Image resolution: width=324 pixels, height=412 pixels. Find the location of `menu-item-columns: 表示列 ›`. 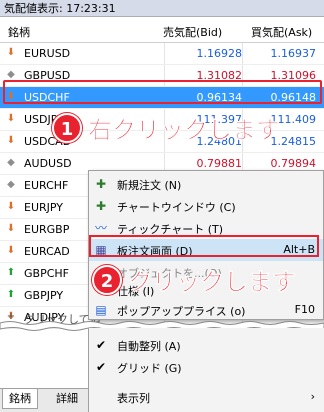

menu-item-columns: 表示列 › is located at coordinates (206, 397).